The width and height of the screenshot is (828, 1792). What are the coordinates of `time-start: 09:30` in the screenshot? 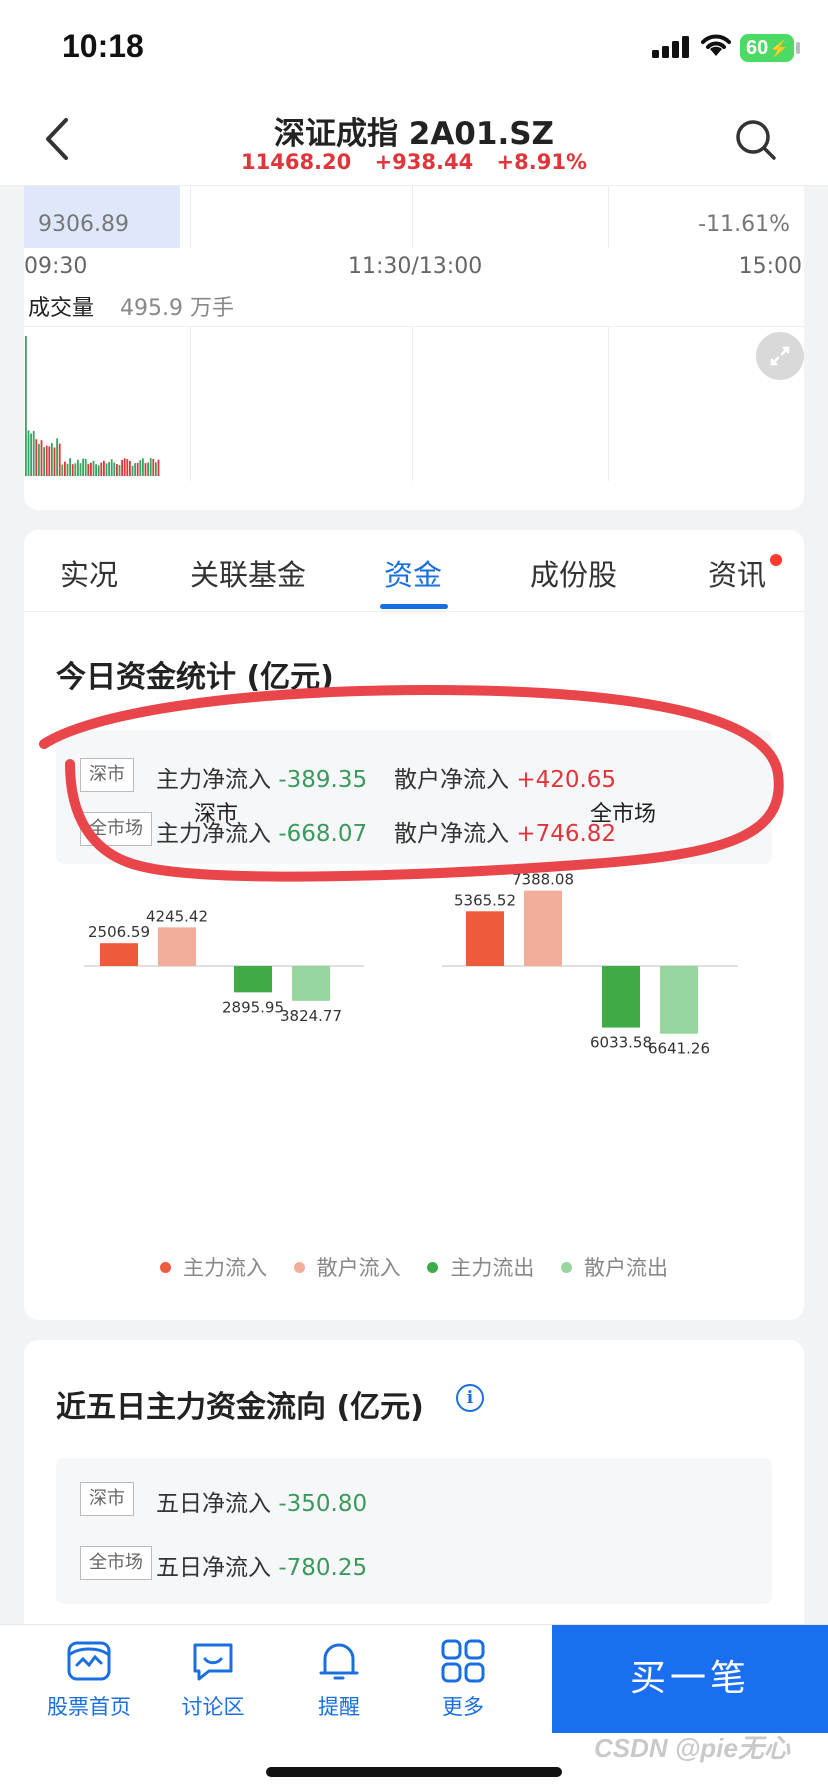 It's located at (56, 266).